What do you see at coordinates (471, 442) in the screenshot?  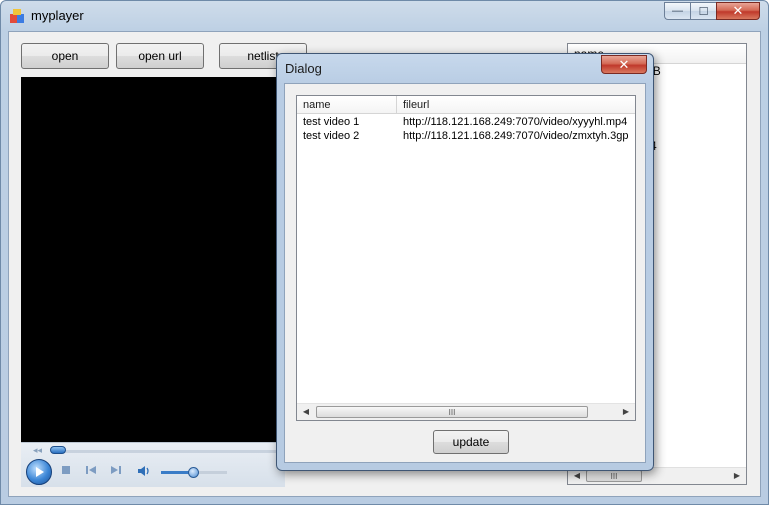 I see `update-button: update` at bounding box center [471, 442].